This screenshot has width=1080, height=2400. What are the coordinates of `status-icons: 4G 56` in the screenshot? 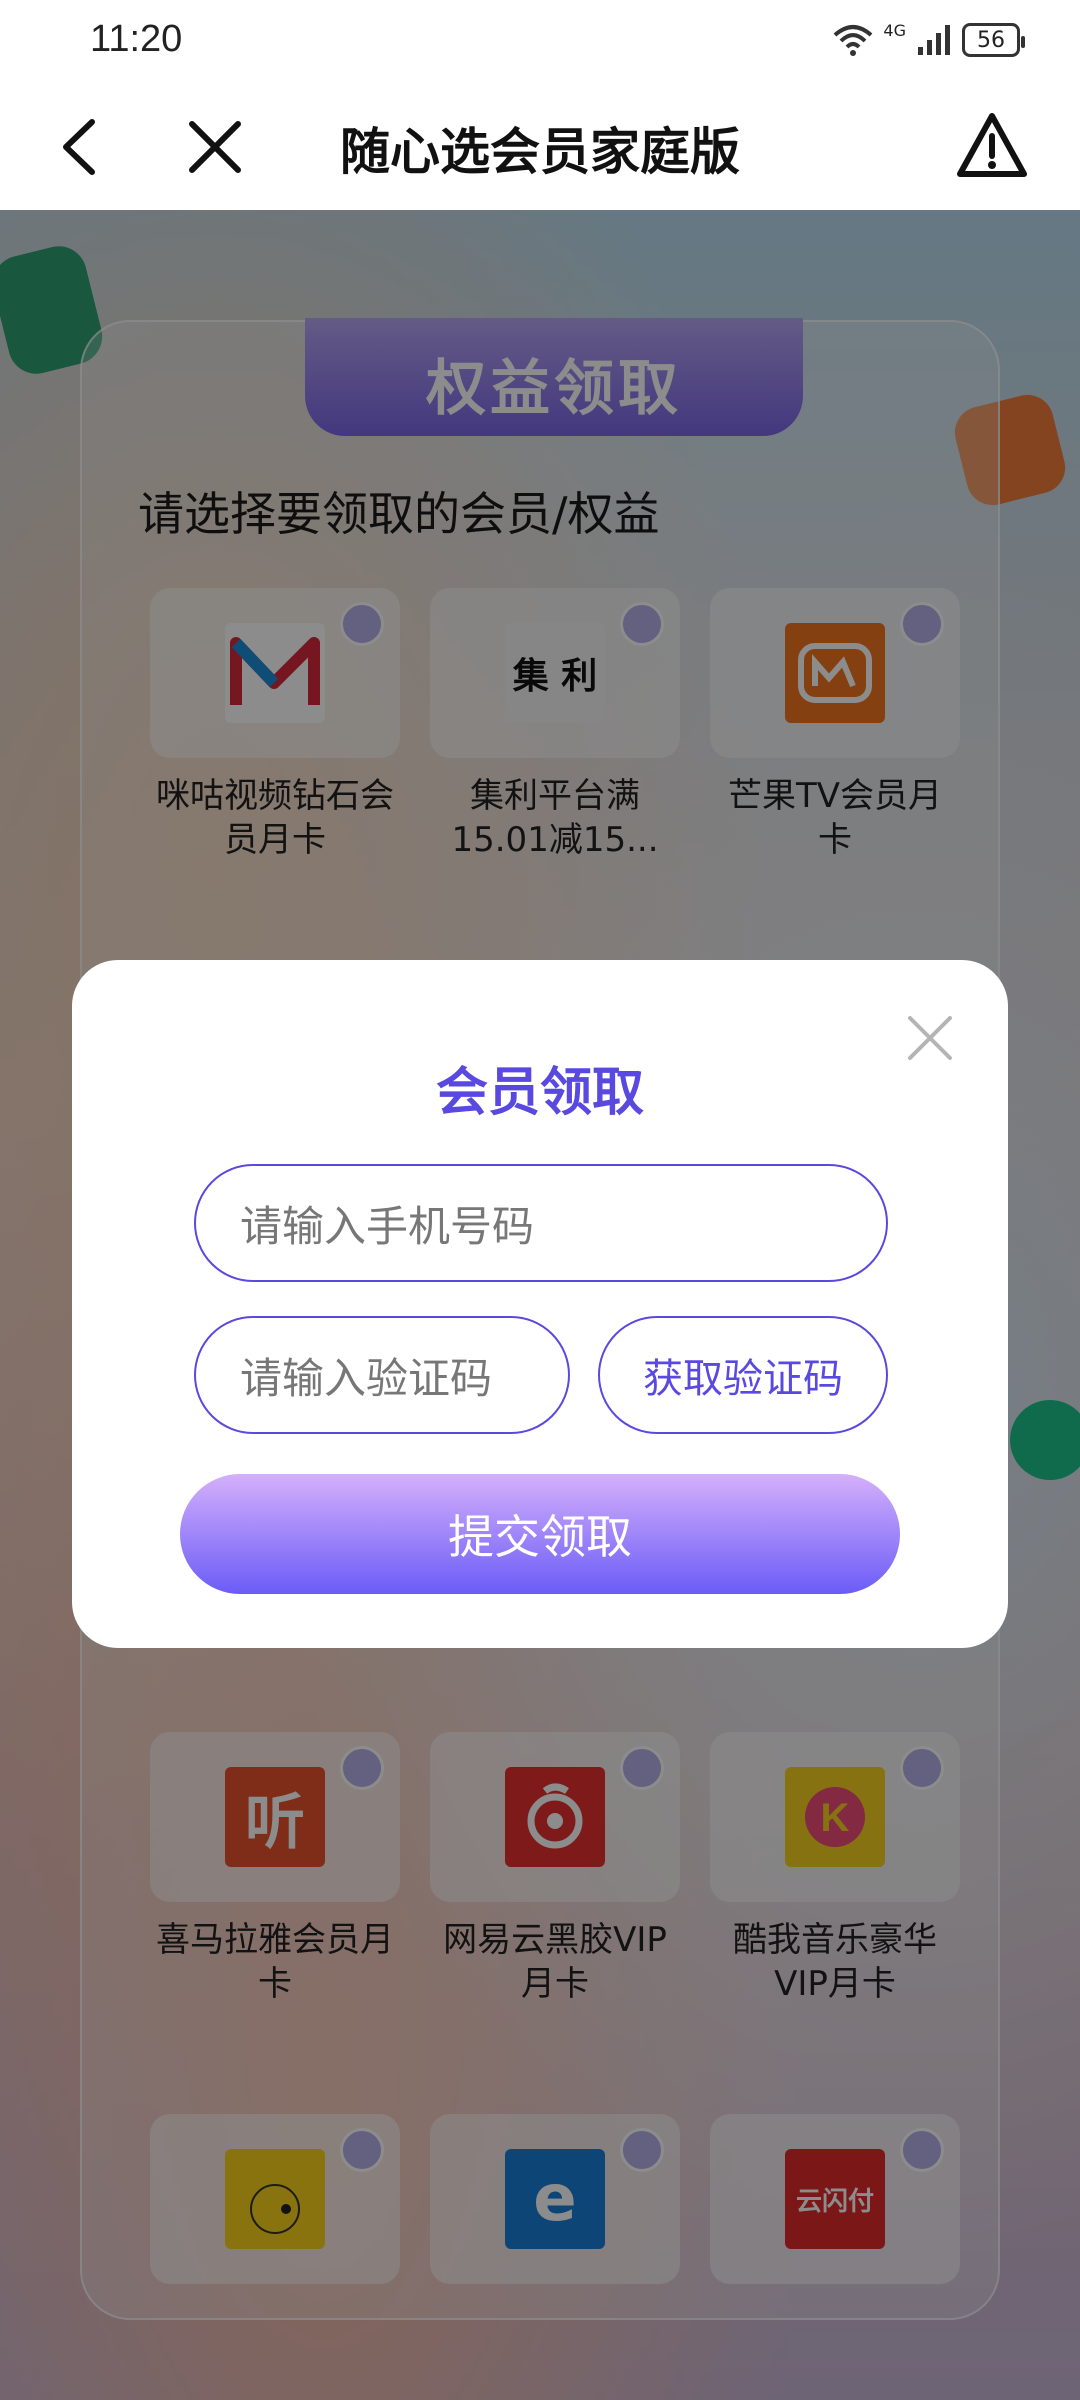 It's located at (929, 40).